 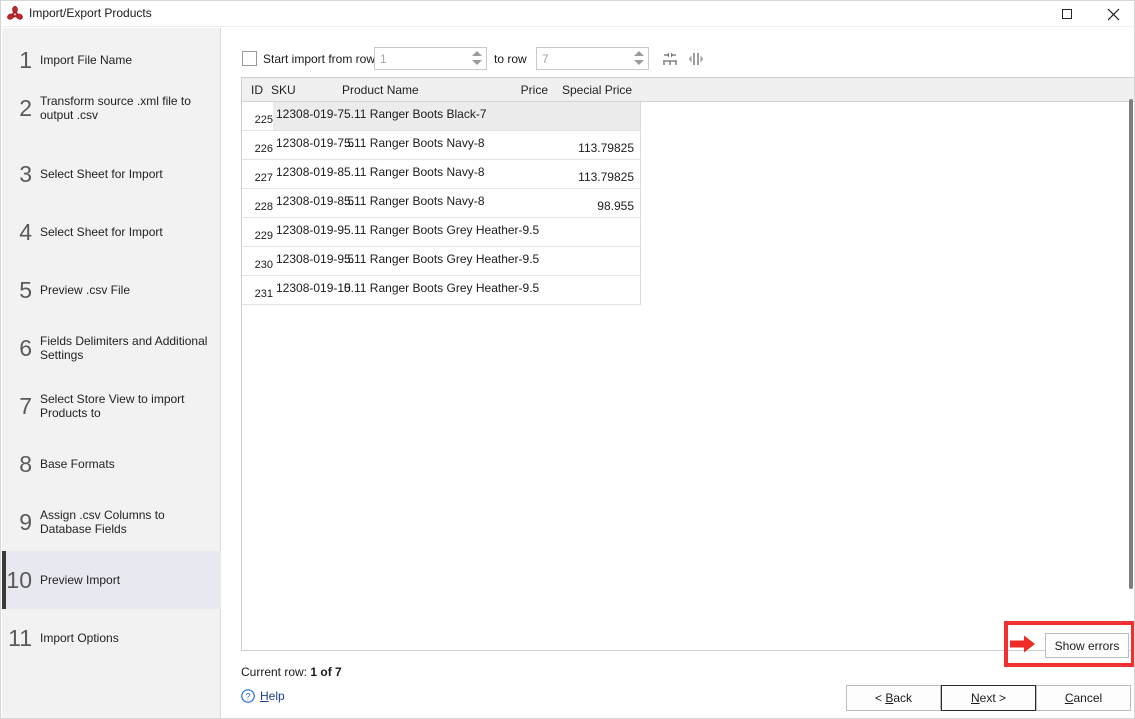 What do you see at coordinates (263, 265) in the screenshot?
I see `cell-id: 230` at bounding box center [263, 265].